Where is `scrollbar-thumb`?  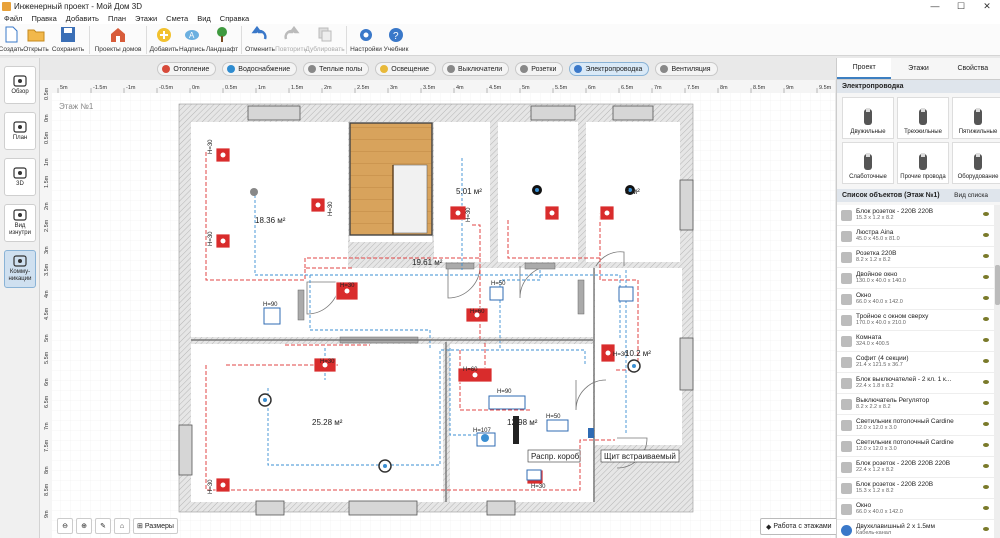
scrollbar-thumb is located at coordinates (997, 285).